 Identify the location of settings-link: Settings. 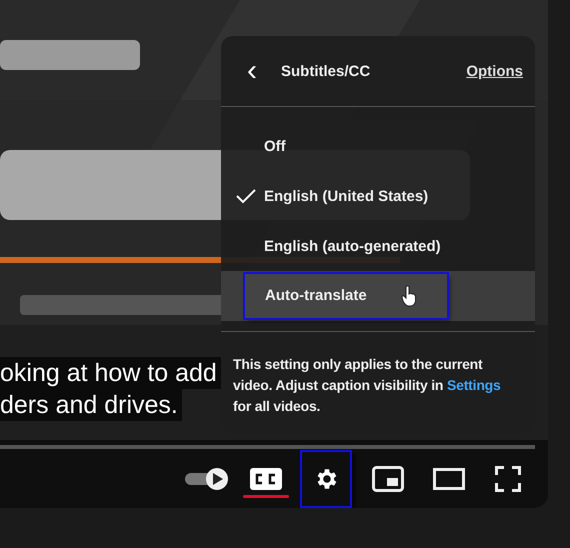
(473, 385).